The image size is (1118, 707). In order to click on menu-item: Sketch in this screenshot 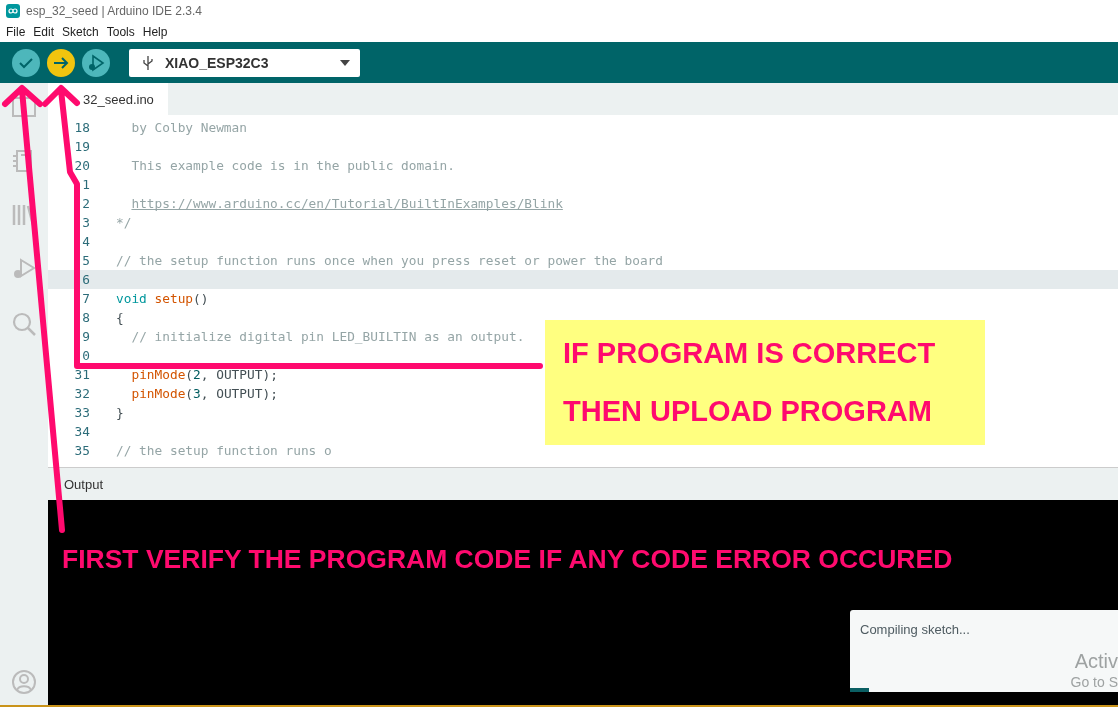, I will do `click(80, 32)`.